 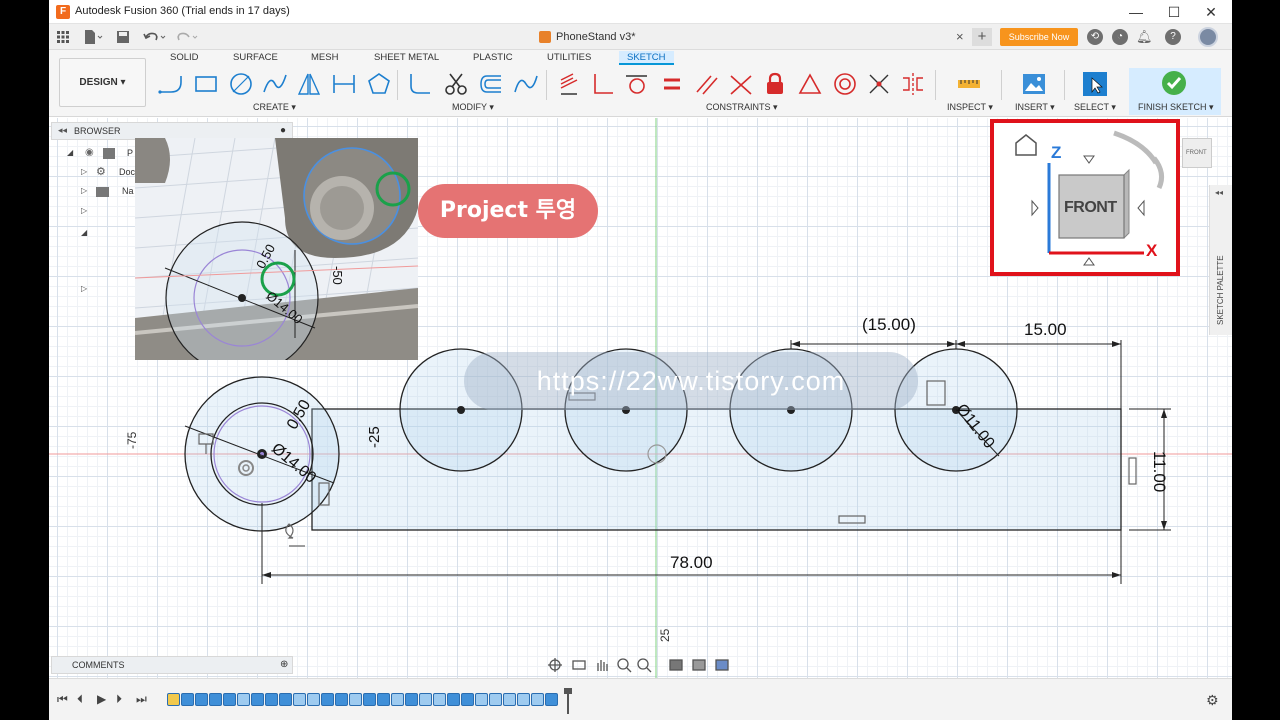 What do you see at coordinates (172, 665) in the screenshot?
I see `comments-panel: COMMENTS ⊕` at bounding box center [172, 665].